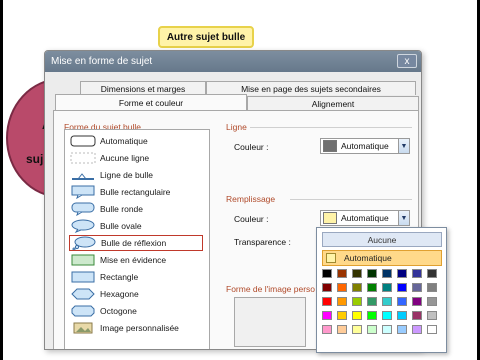 The width and height of the screenshot is (480, 360). What do you see at coordinates (330, 146) in the screenshot?
I see `line-color-swatch` at bounding box center [330, 146].